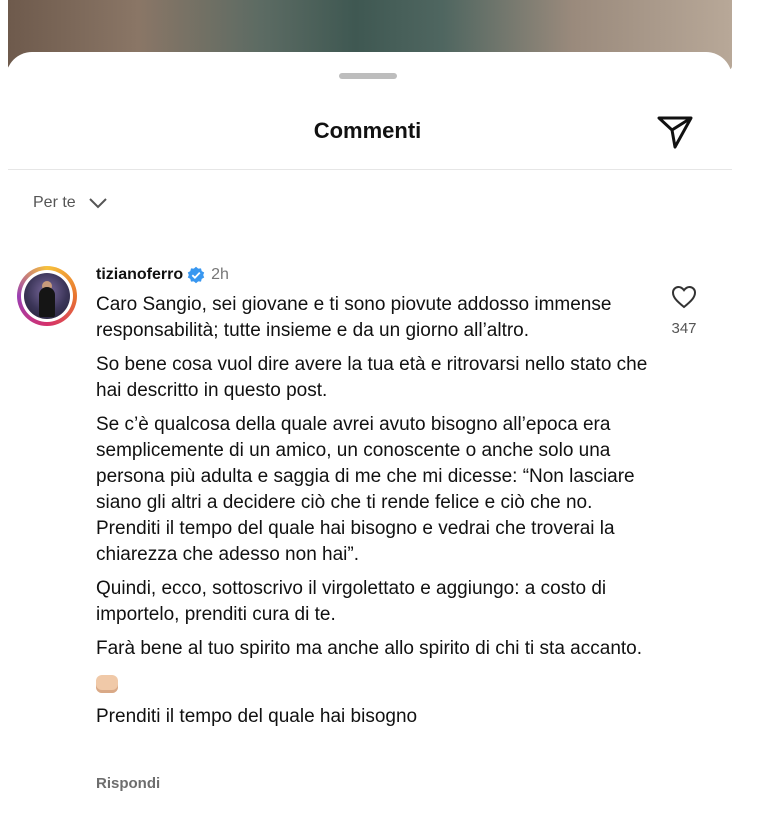 This screenshot has height=817, width=767. I want to click on sort-label: Per te, so click(54, 202).